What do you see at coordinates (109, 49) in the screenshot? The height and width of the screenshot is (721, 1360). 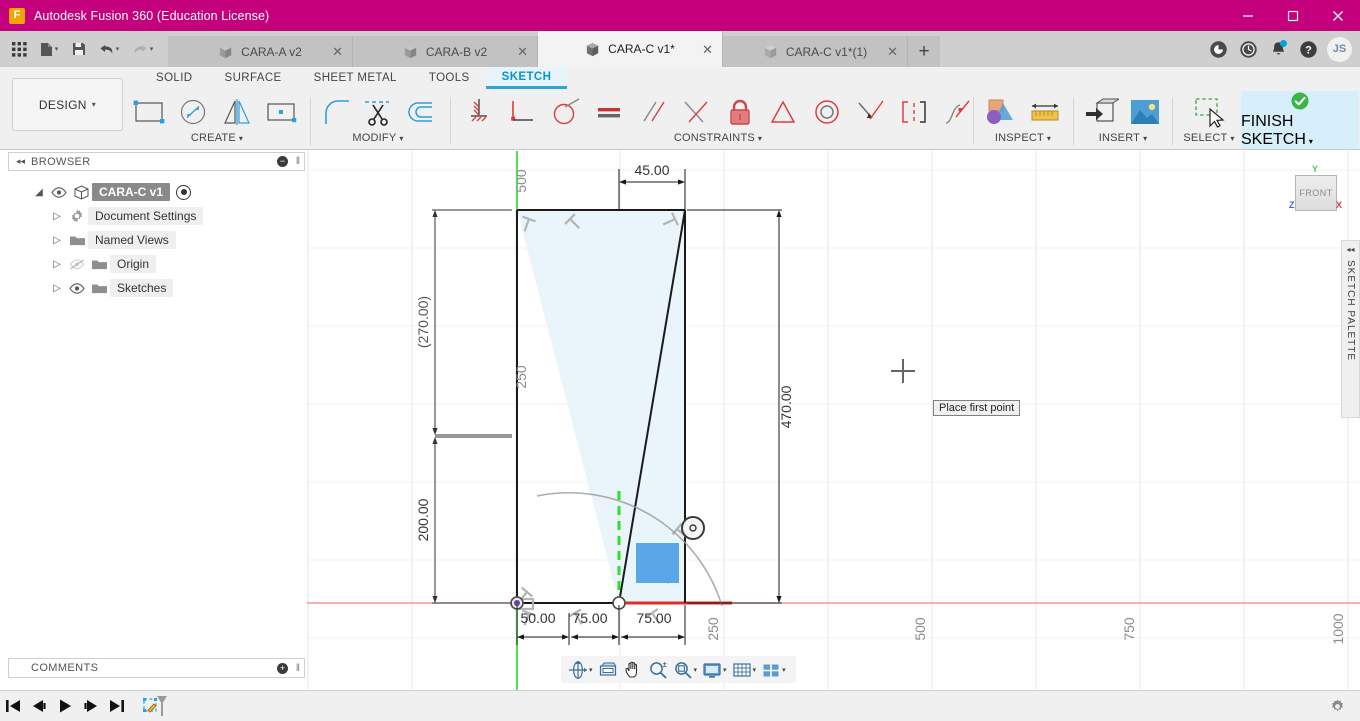 I see `undo-icon: ▾` at bounding box center [109, 49].